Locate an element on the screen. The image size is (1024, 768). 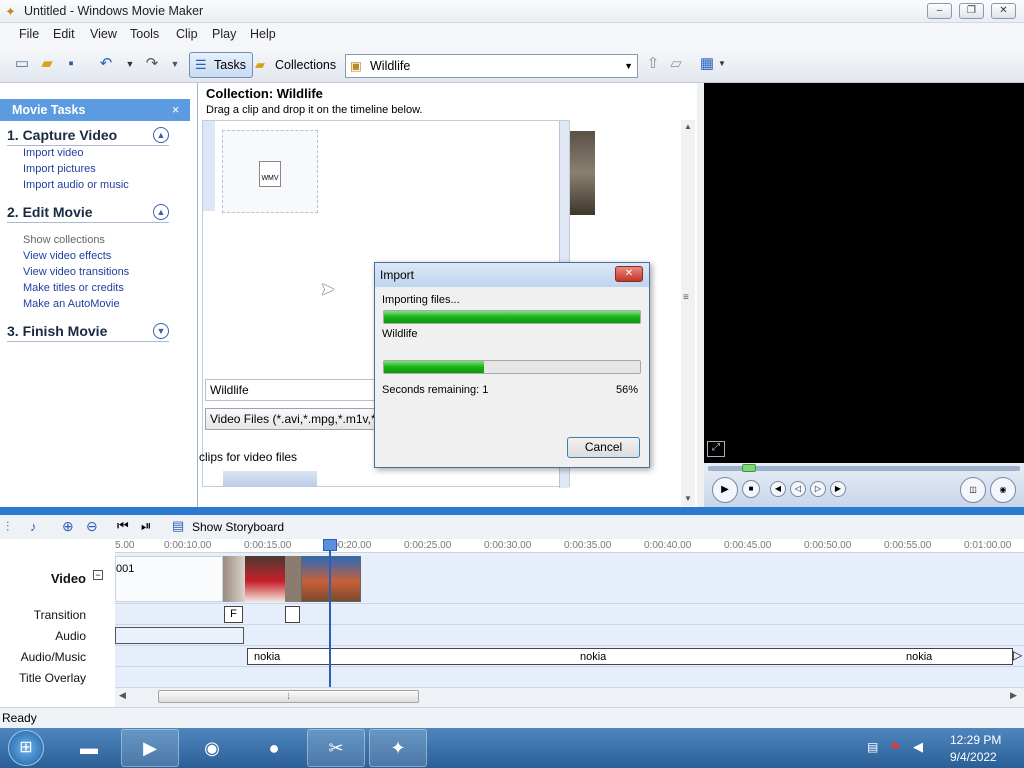
transition-marker is located at coordinates (292, 614).